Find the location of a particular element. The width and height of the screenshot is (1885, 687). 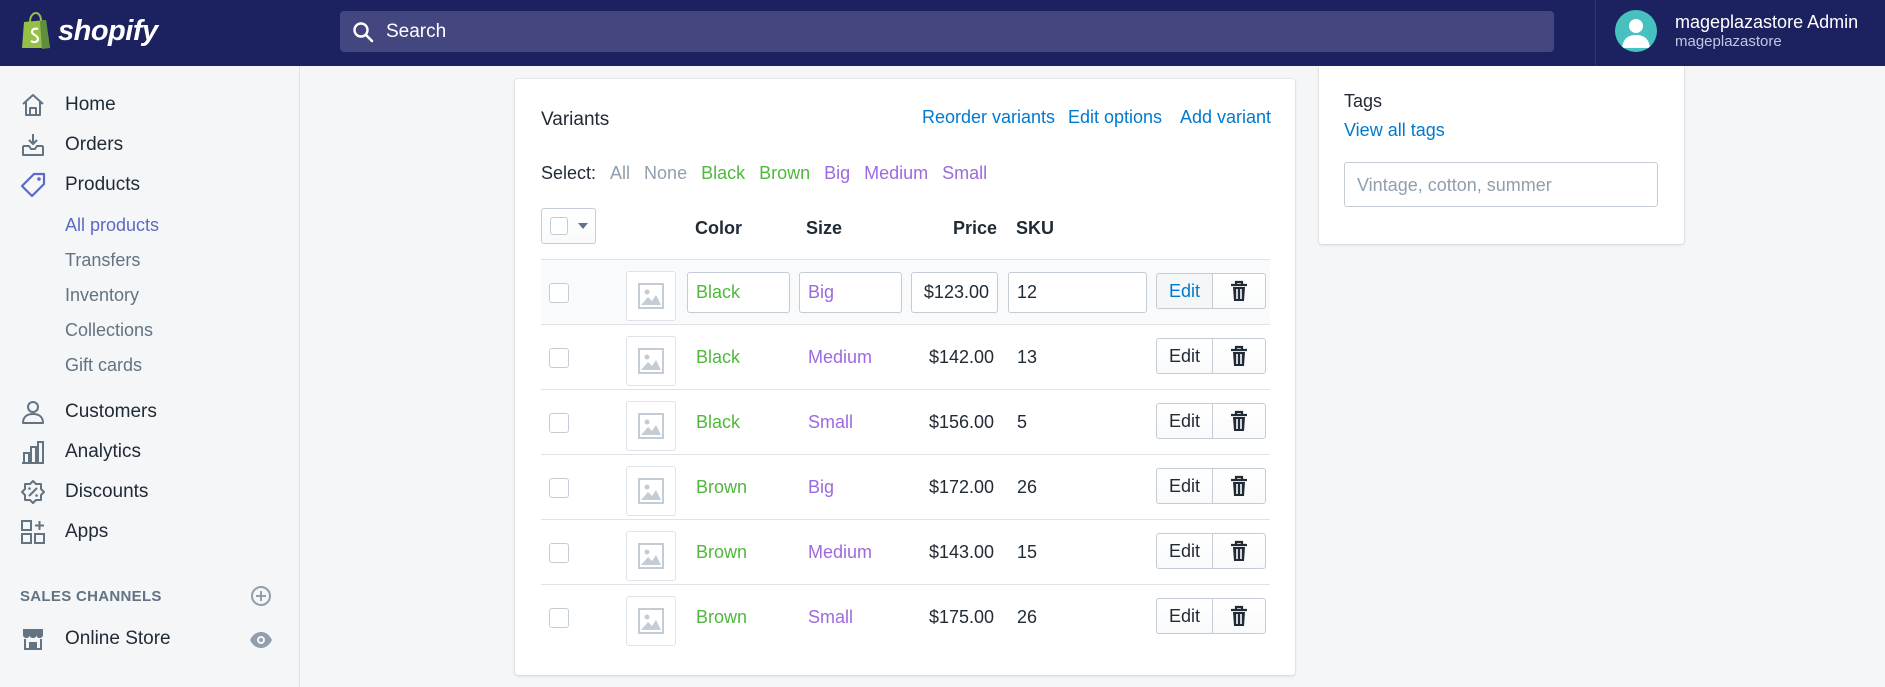

sidebar-item-orders: Orders is located at coordinates (71, 145).